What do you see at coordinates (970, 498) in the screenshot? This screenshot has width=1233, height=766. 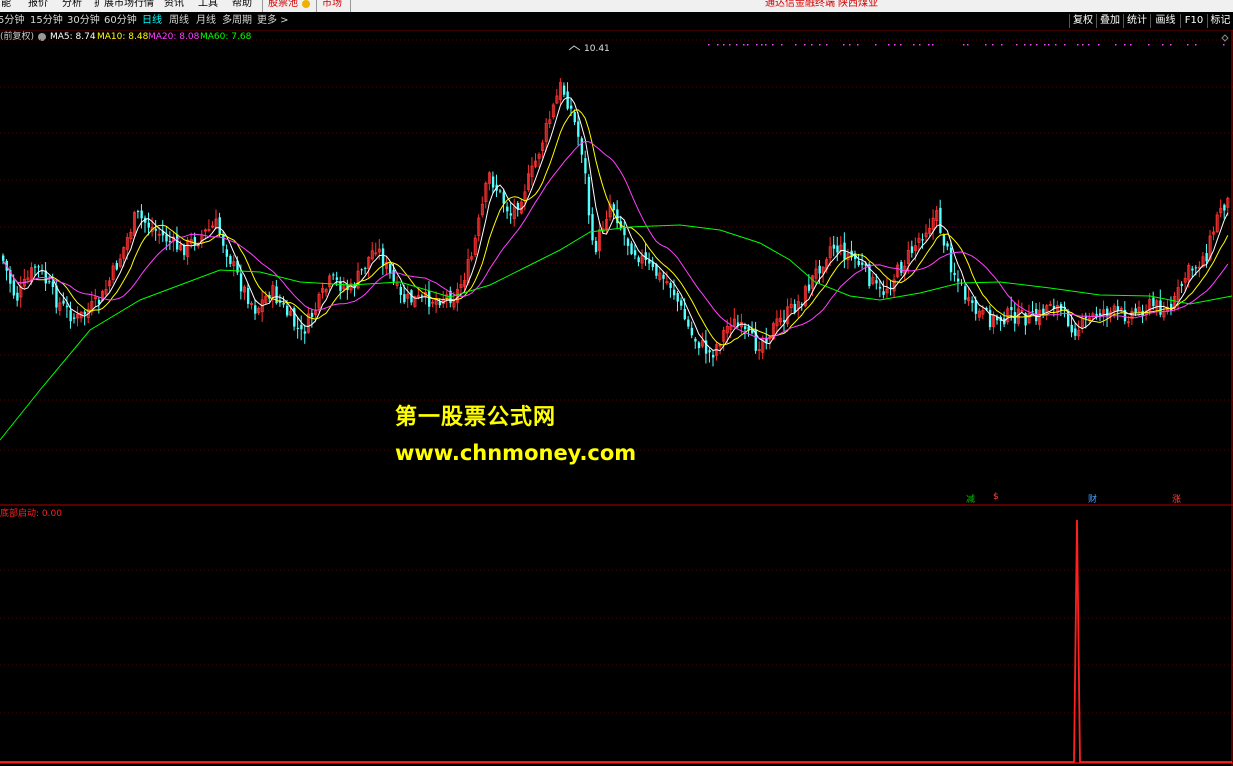 I see `event-marker-reduce: 减` at bounding box center [970, 498].